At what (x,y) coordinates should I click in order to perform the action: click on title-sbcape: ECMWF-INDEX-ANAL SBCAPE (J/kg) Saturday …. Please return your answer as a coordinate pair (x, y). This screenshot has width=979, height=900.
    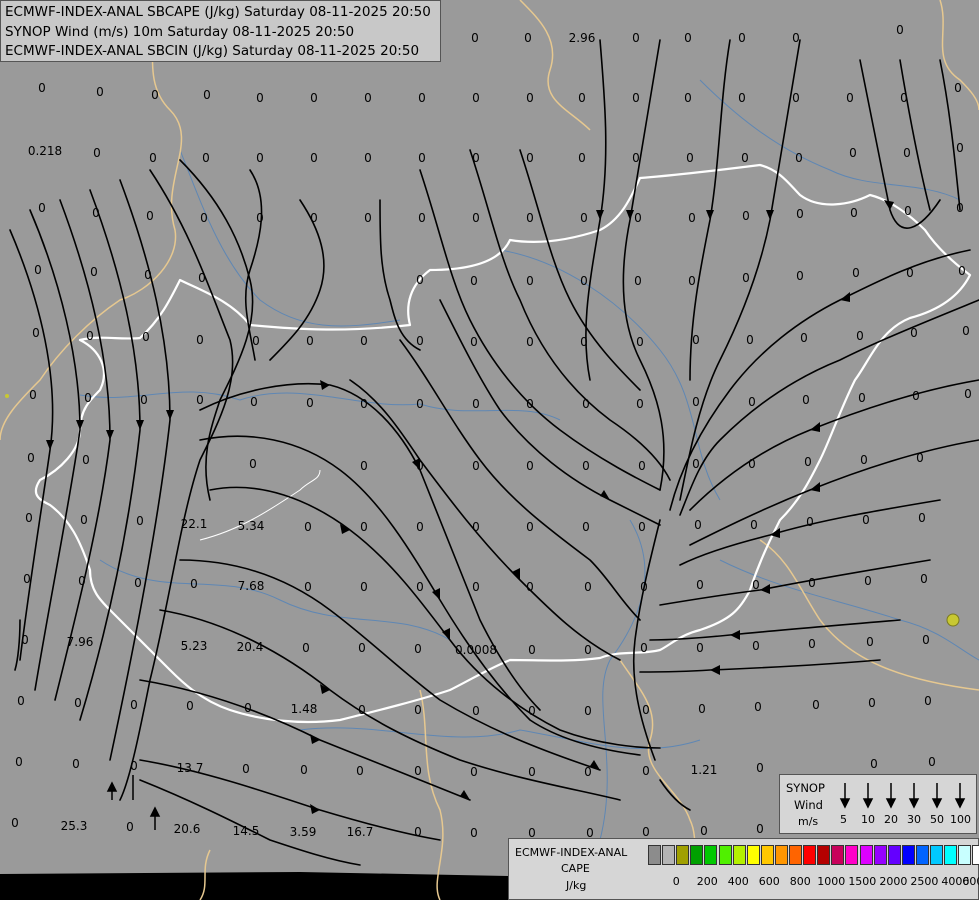
    Looking at the image, I should click on (218, 12).